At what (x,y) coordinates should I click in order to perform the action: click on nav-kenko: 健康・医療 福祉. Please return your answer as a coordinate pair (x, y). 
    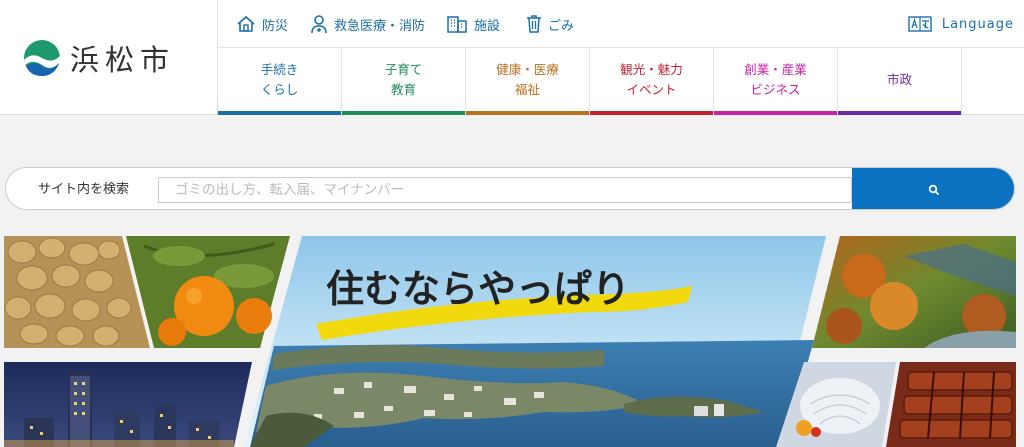
    Looking at the image, I should click on (528, 81).